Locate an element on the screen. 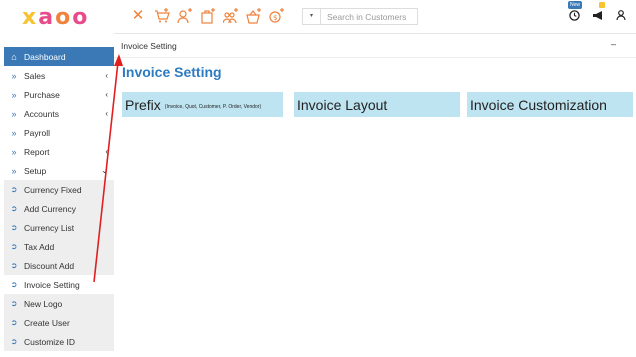 Image resolution: width=636 pixels, height=357 pixels. sidebar-subitem-currency-list: ➲ Currency List is located at coordinates (59, 227).